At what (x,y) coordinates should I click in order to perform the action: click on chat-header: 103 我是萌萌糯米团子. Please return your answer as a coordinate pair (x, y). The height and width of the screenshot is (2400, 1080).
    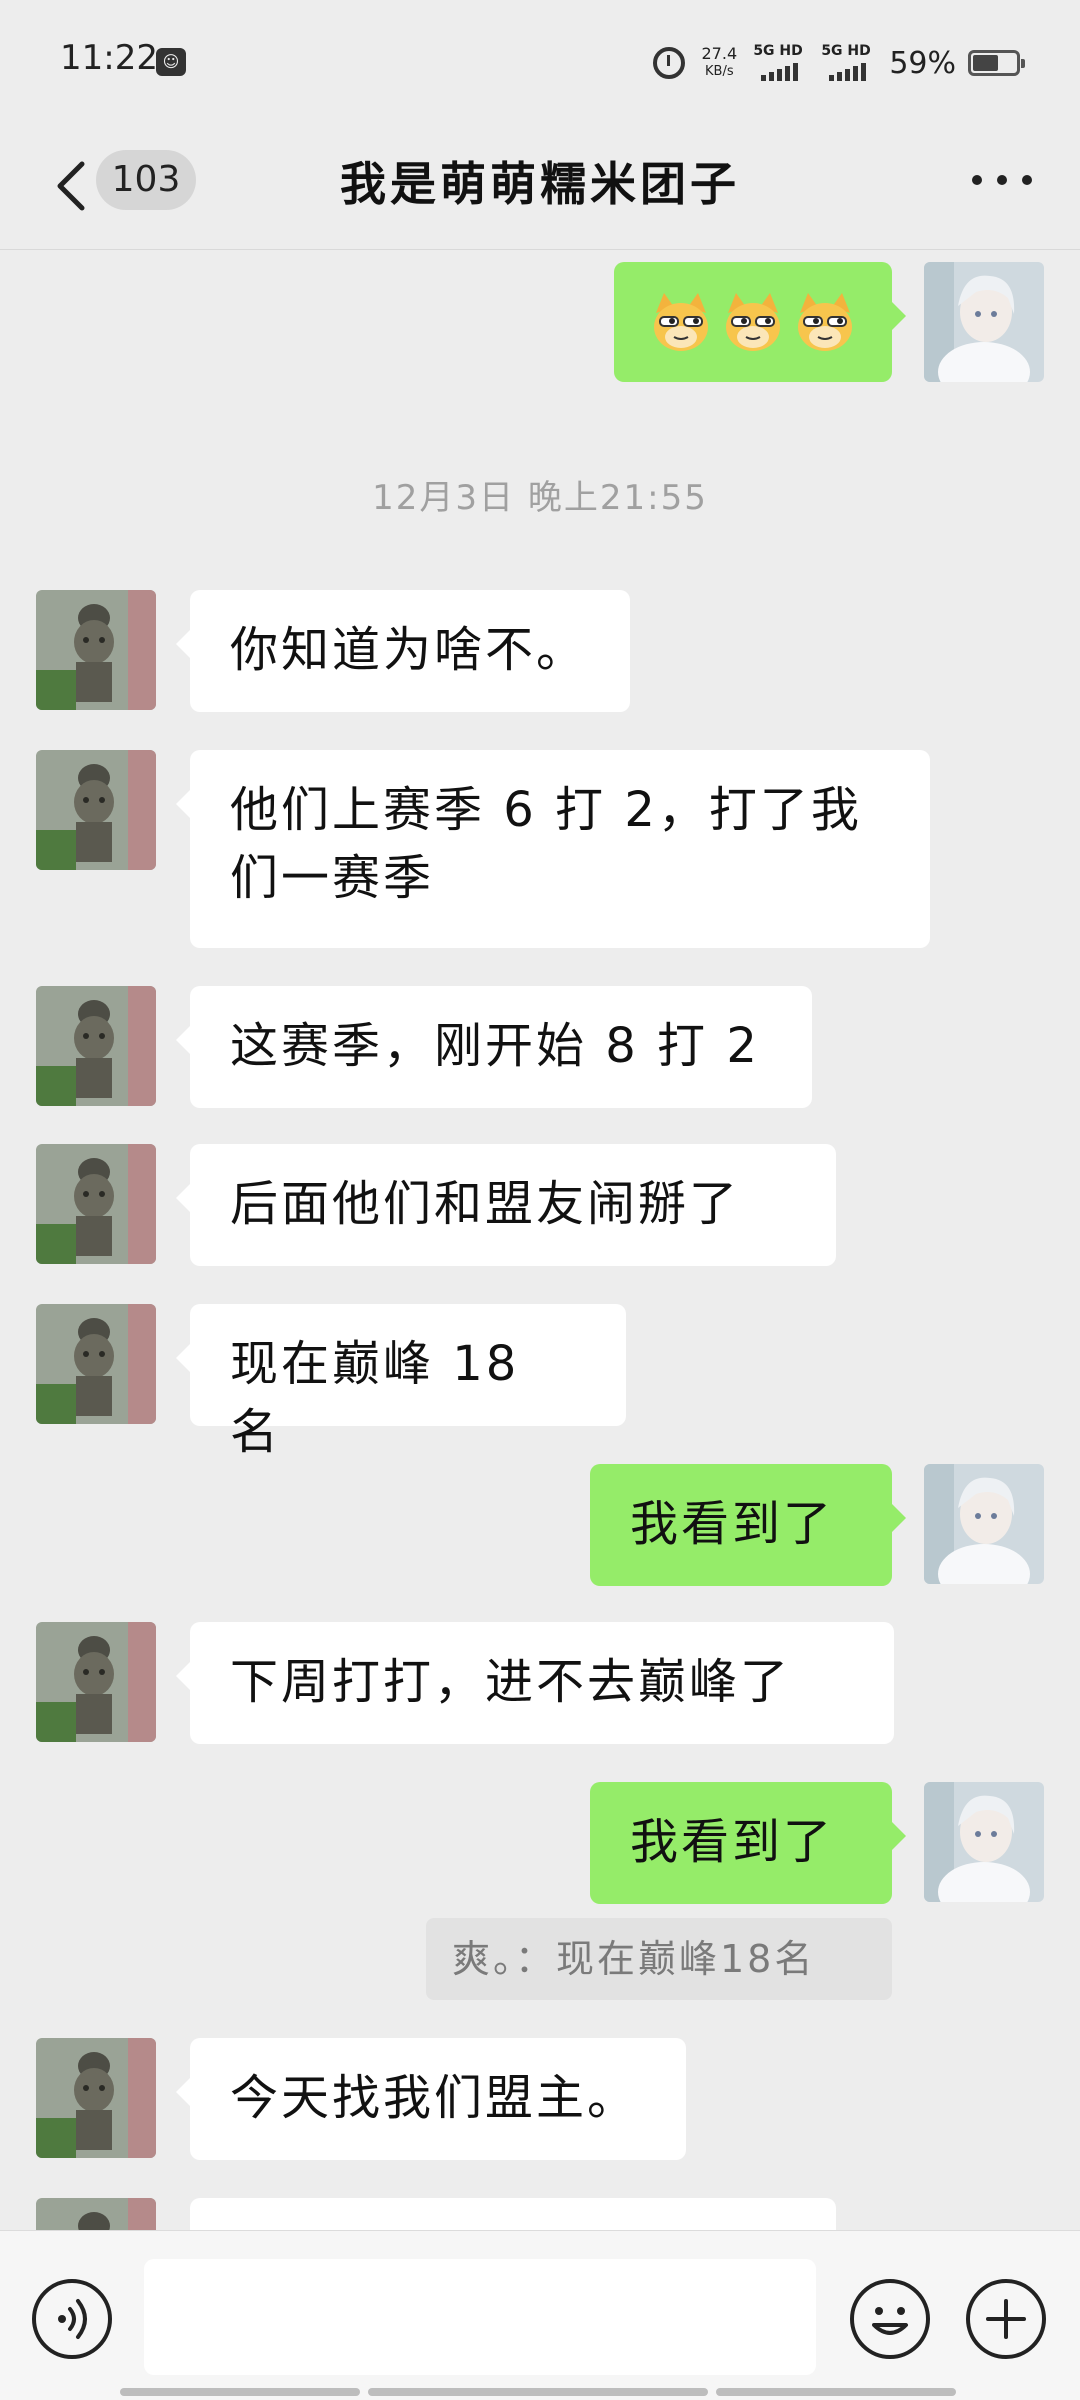
    Looking at the image, I should click on (540, 185).